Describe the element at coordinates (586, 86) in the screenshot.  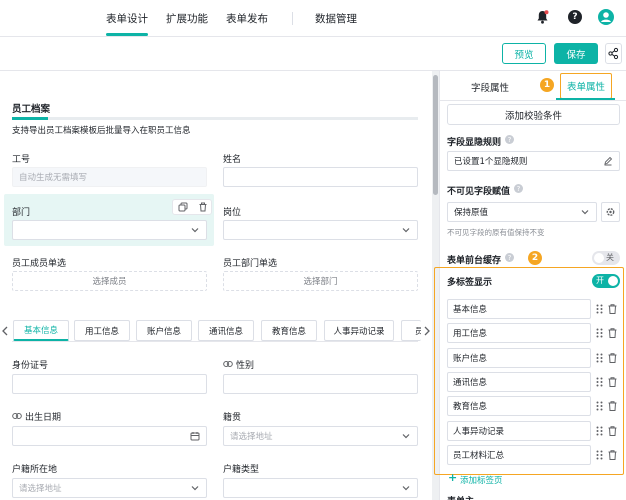
I see `tab-form-properties: 表单属性` at that location.